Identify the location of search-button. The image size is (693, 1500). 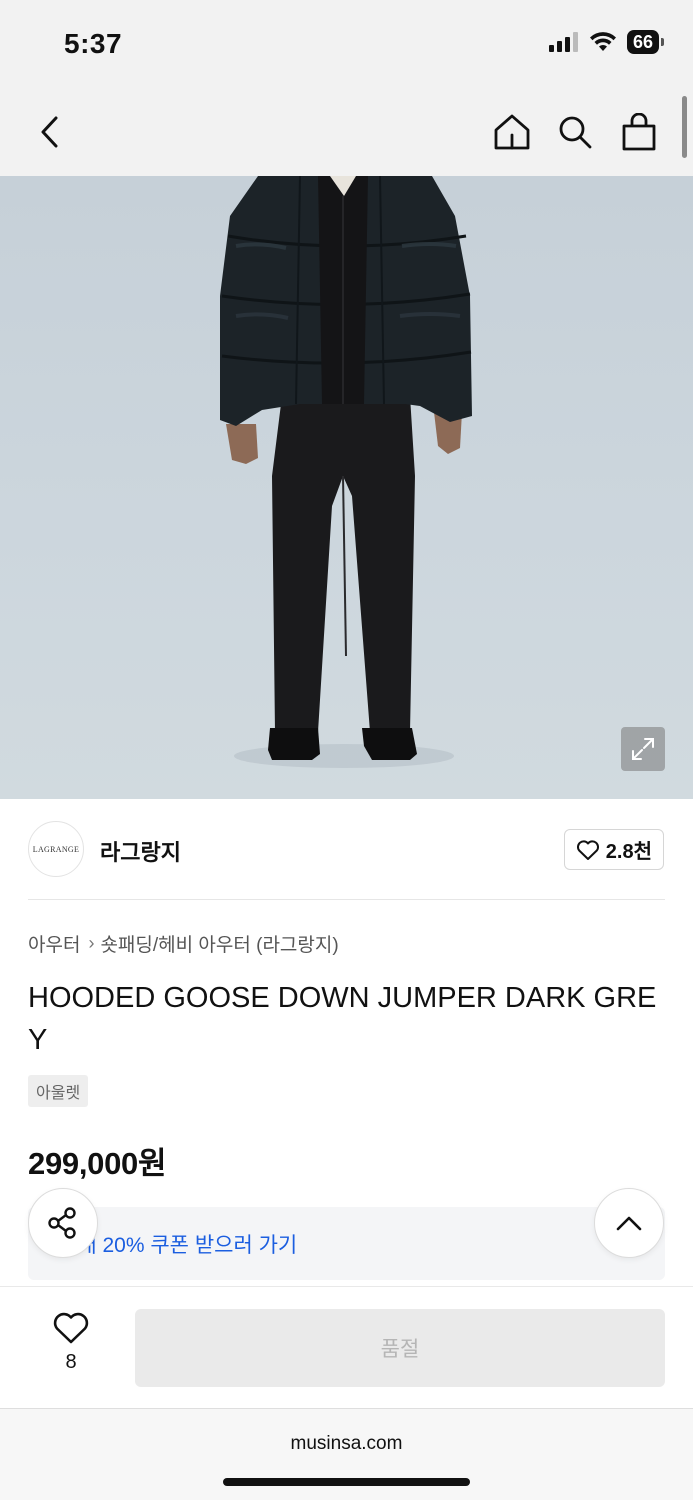
(575, 132).